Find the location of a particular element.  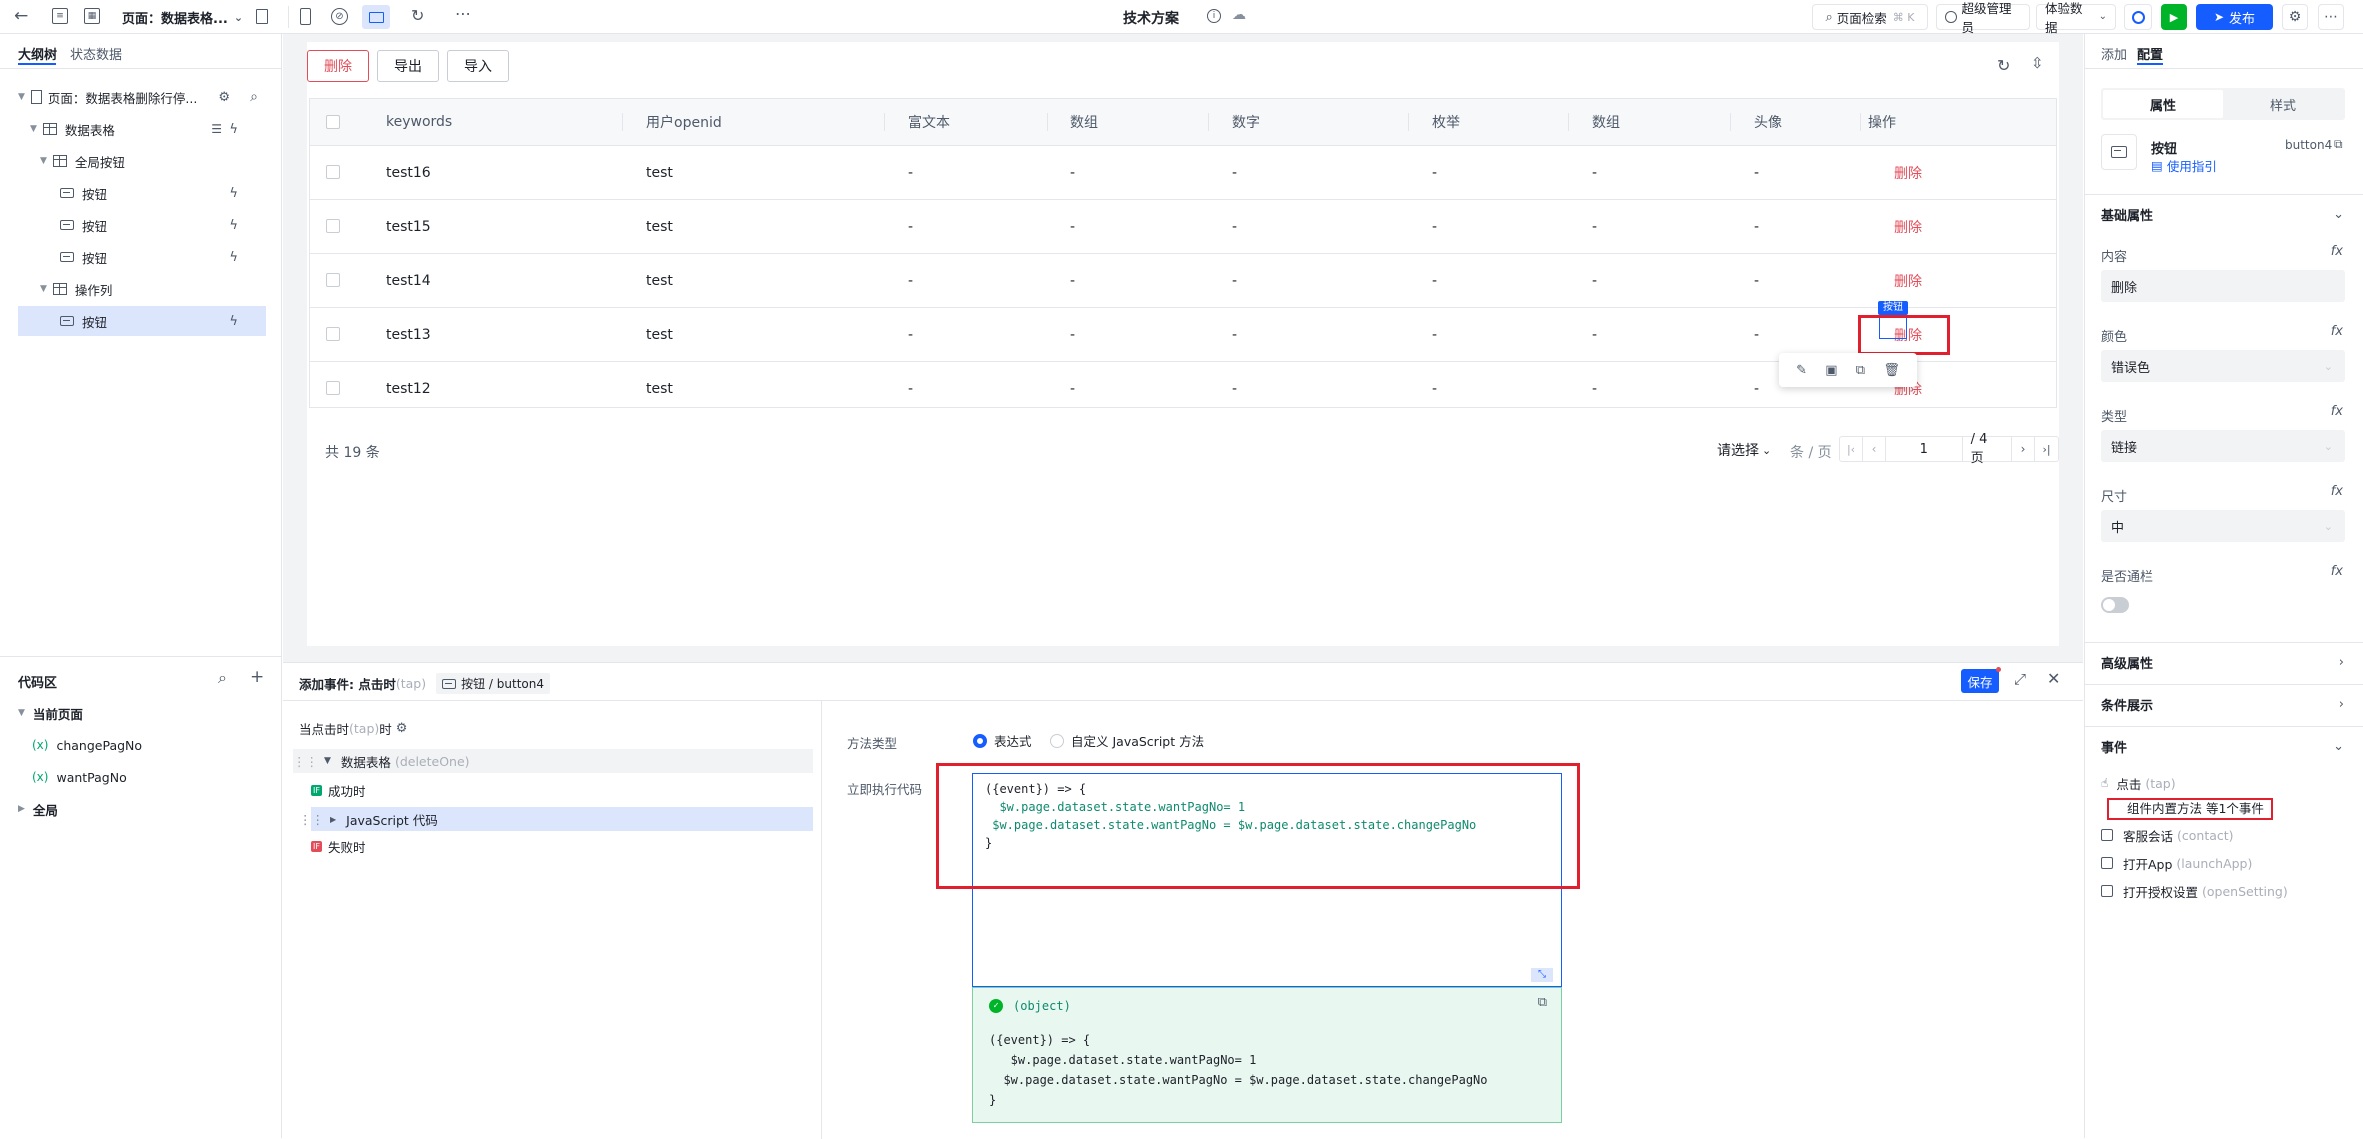

tree-item-button-selected: 按钮 ϟ is located at coordinates (142, 321).